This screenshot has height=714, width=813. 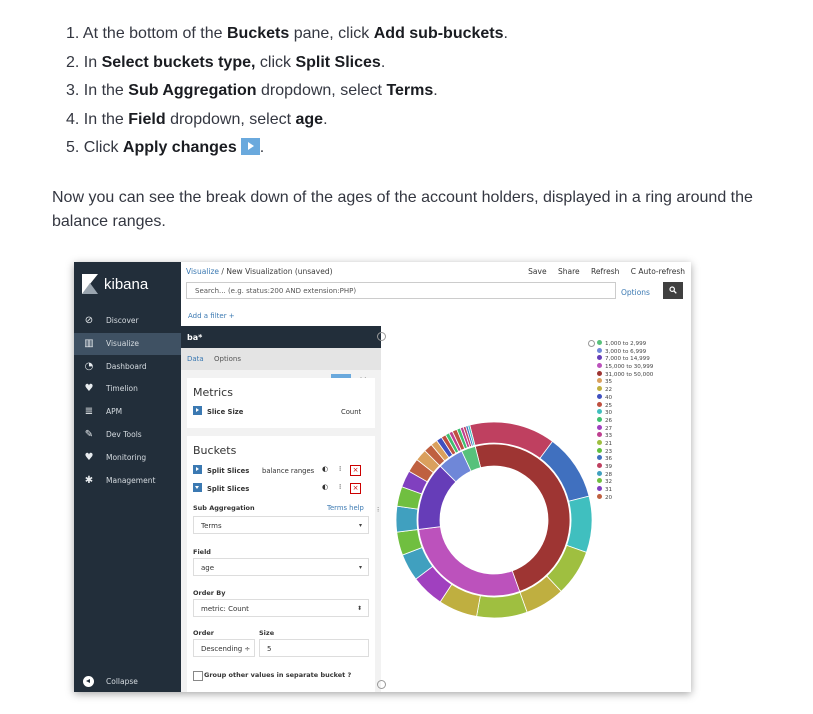 What do you see at coordinates (195, 359) in the screenshot?
I see `tab-data: Data` at bounding box center [195, 359].